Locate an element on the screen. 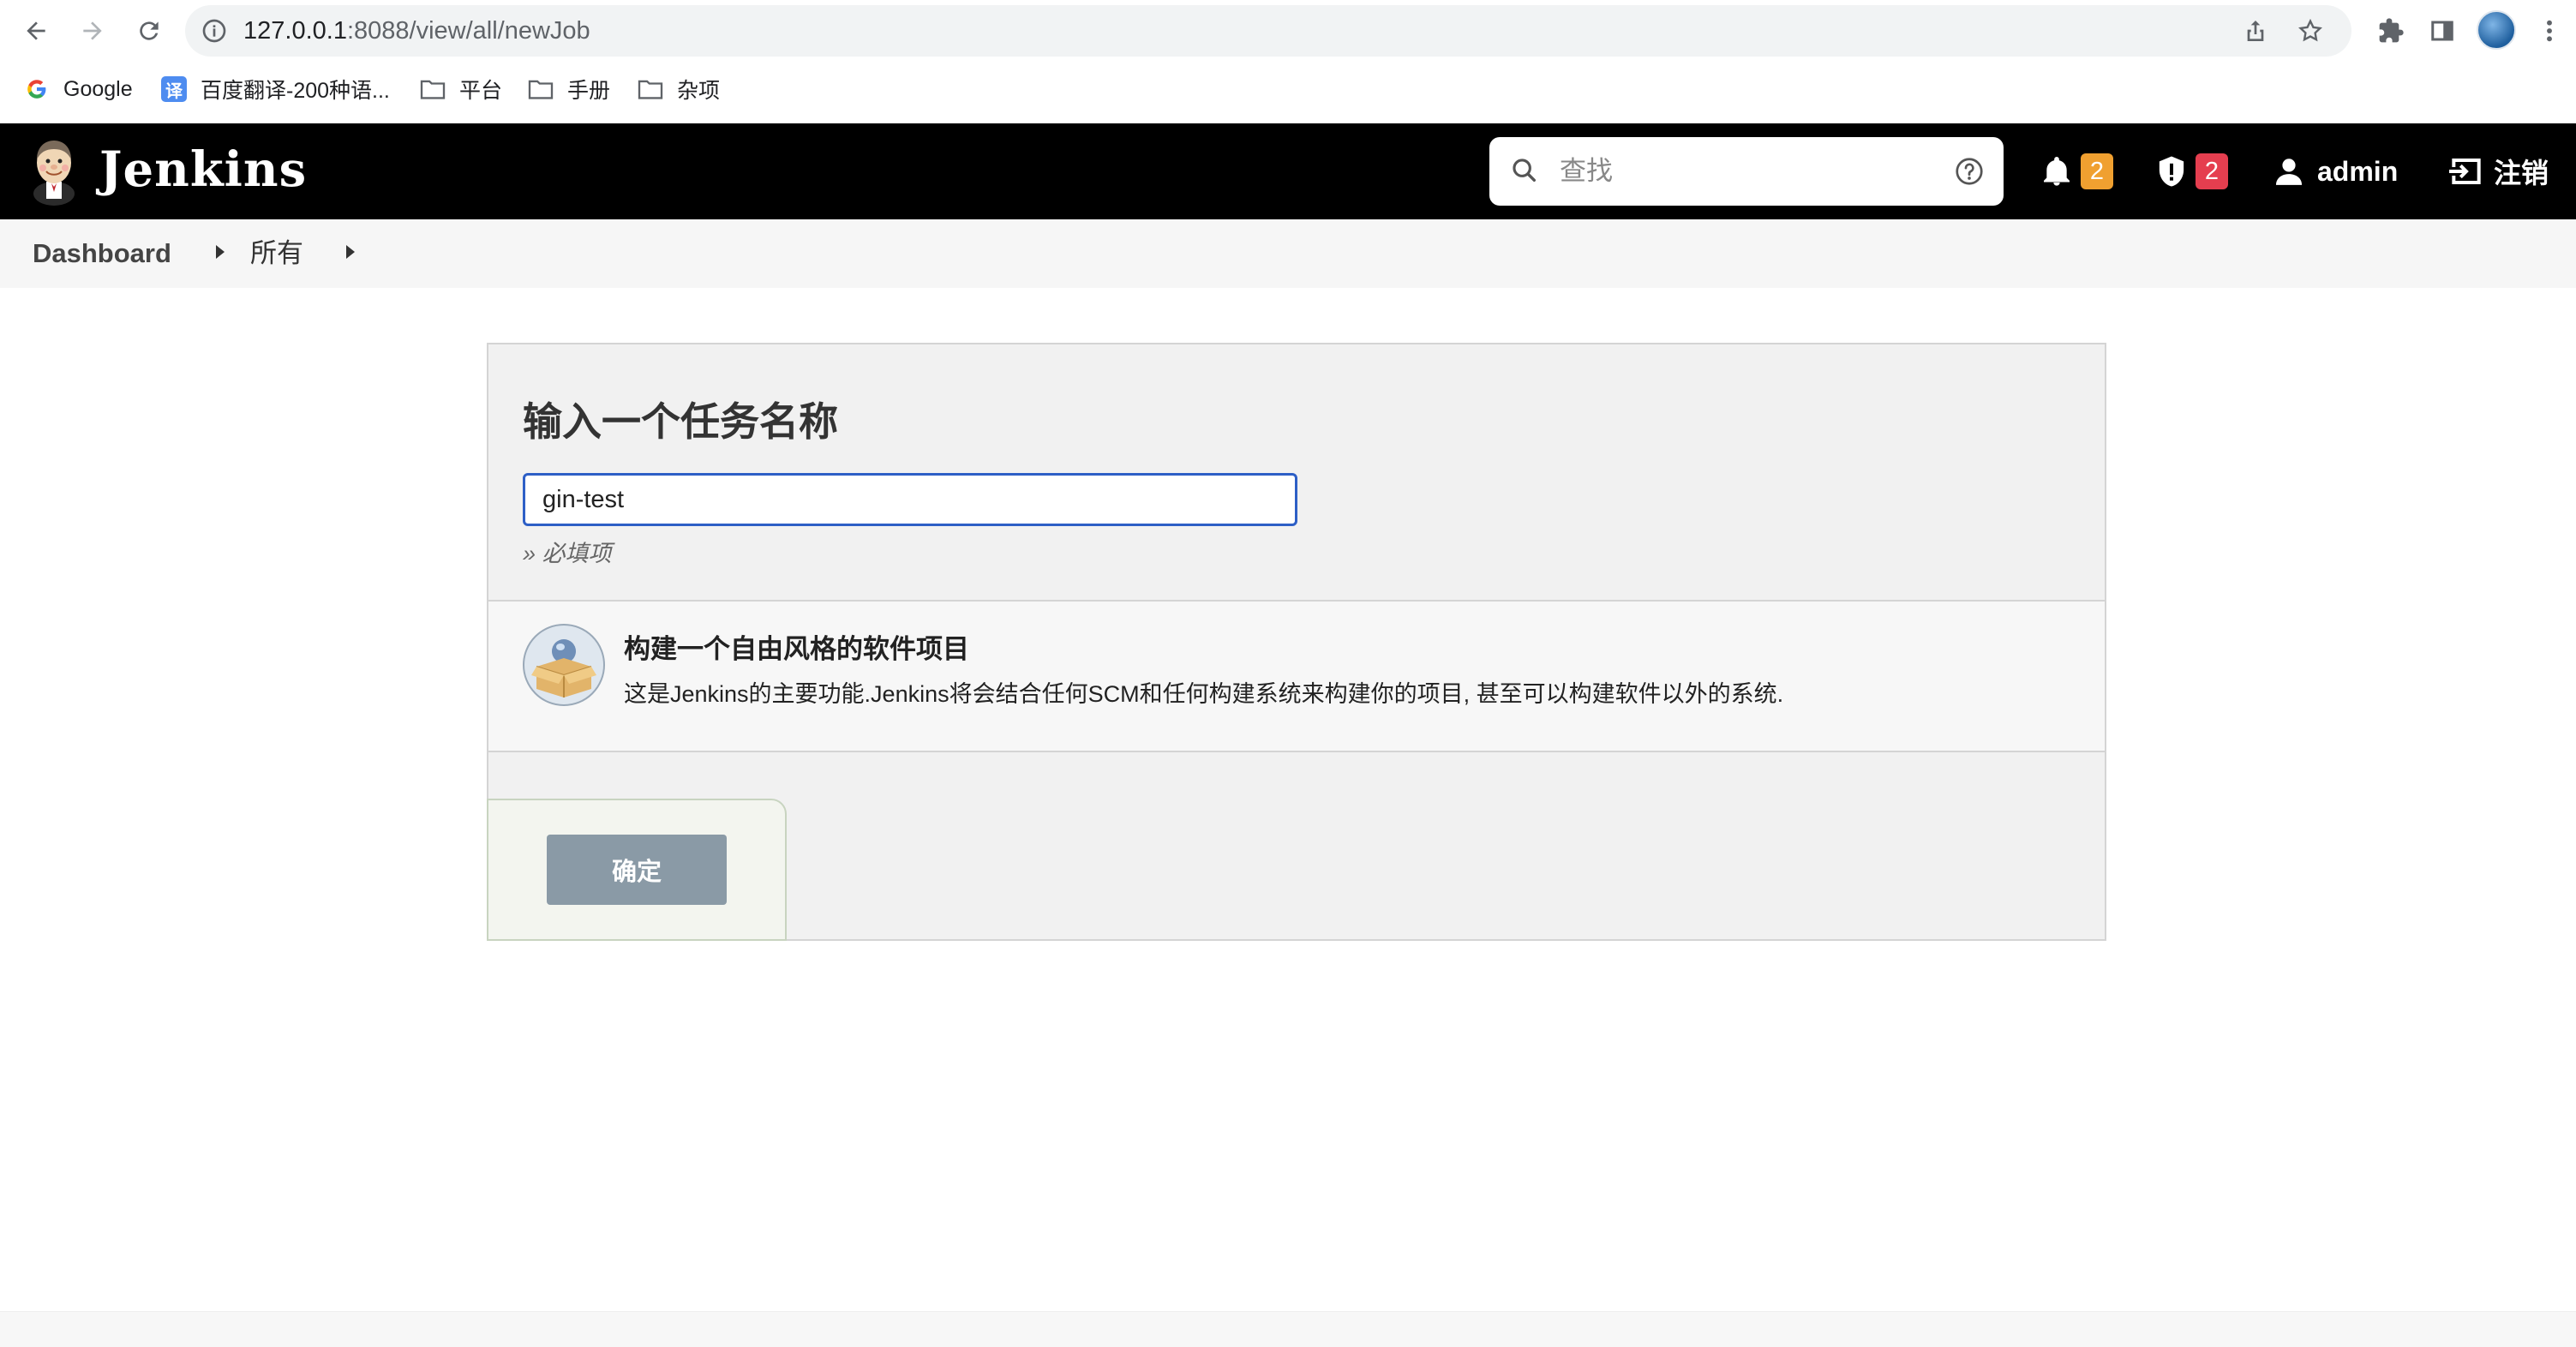 The image size is (2576, 1347). form-footer: 确定 is located at coordinates (637, 870).